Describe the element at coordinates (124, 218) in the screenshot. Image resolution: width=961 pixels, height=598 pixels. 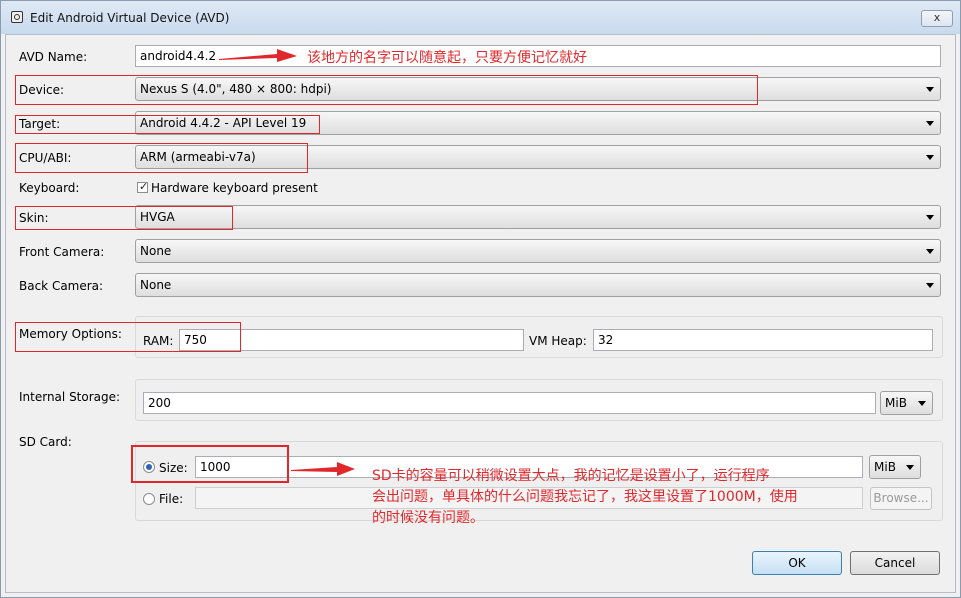
I see `skin-highlight-box` at that location.